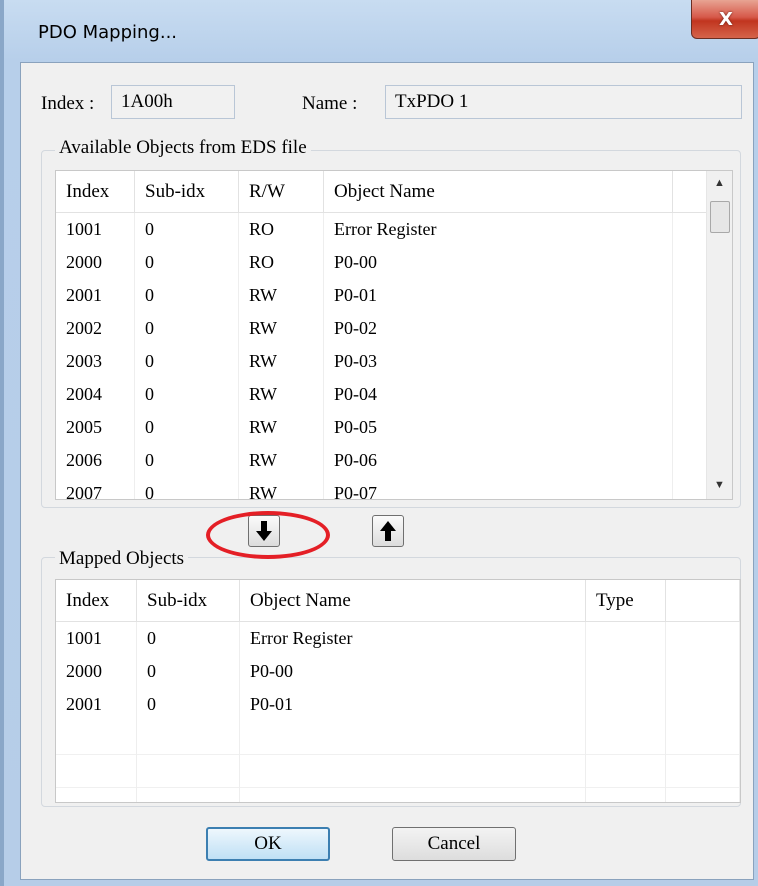  What do you see at coordinates (95, 488) in the screenshot?
I see `available-cell-index: 2007` at bounding box center [95, 488].